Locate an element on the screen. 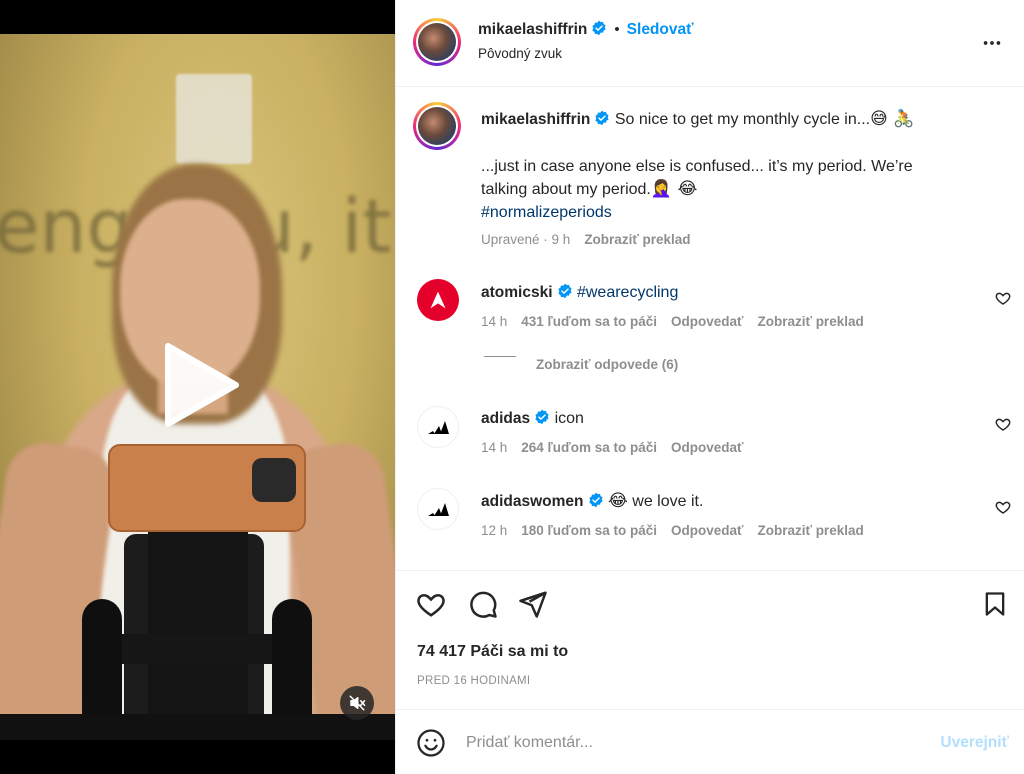 The height and width of the screenshot is (774, 1024). phone-camera is located at coordinates (274, 480).